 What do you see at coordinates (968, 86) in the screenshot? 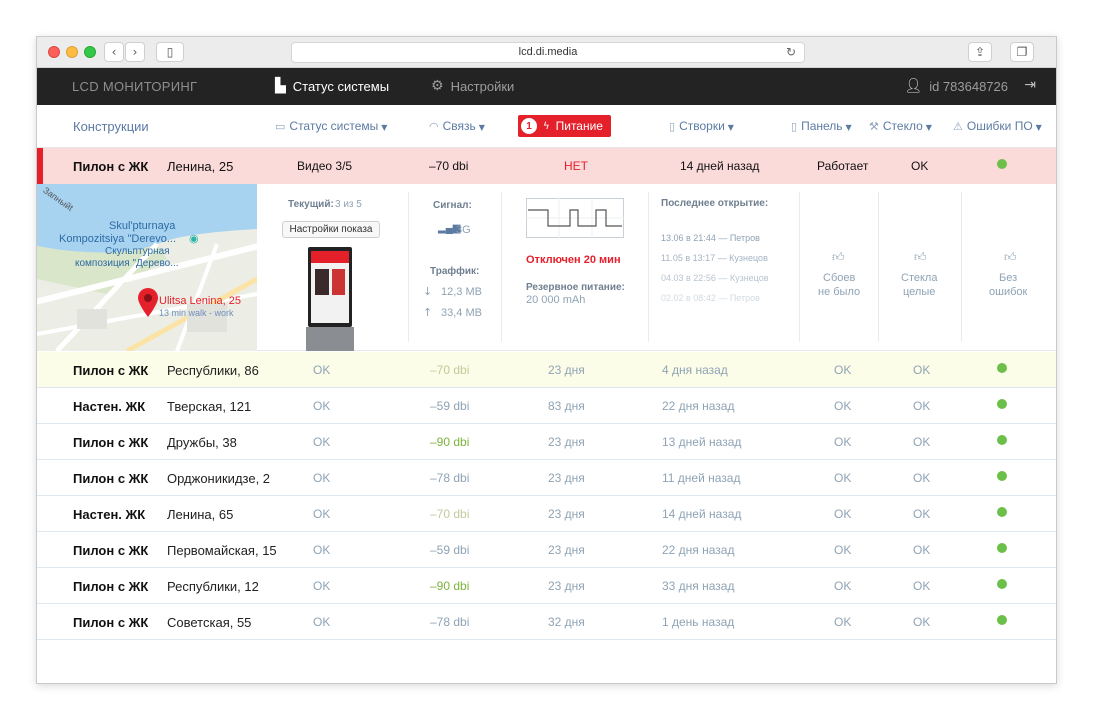
I see `user-id: id 783648726` at bounding box center [968, 86].